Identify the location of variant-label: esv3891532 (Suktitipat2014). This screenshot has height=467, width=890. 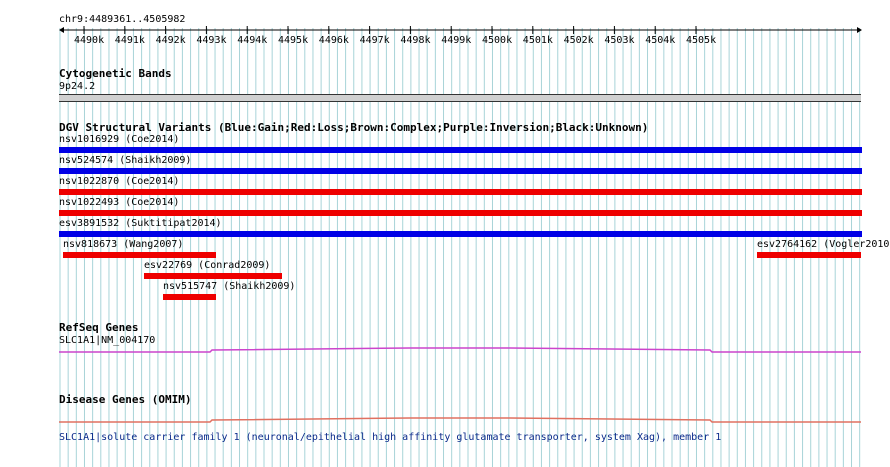
(140, 223).